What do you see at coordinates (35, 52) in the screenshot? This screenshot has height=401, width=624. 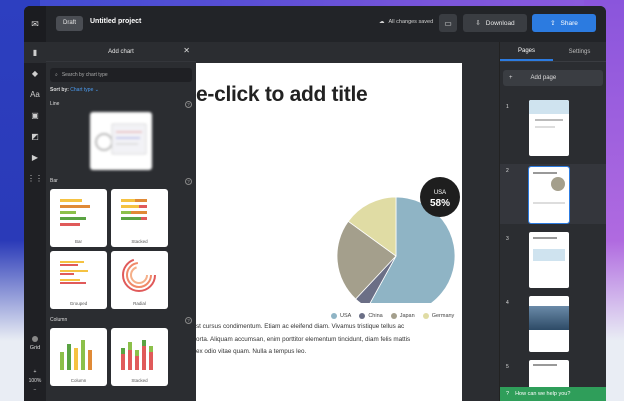 I see `chart-icon: ▮` at bounding box center [35, 52].